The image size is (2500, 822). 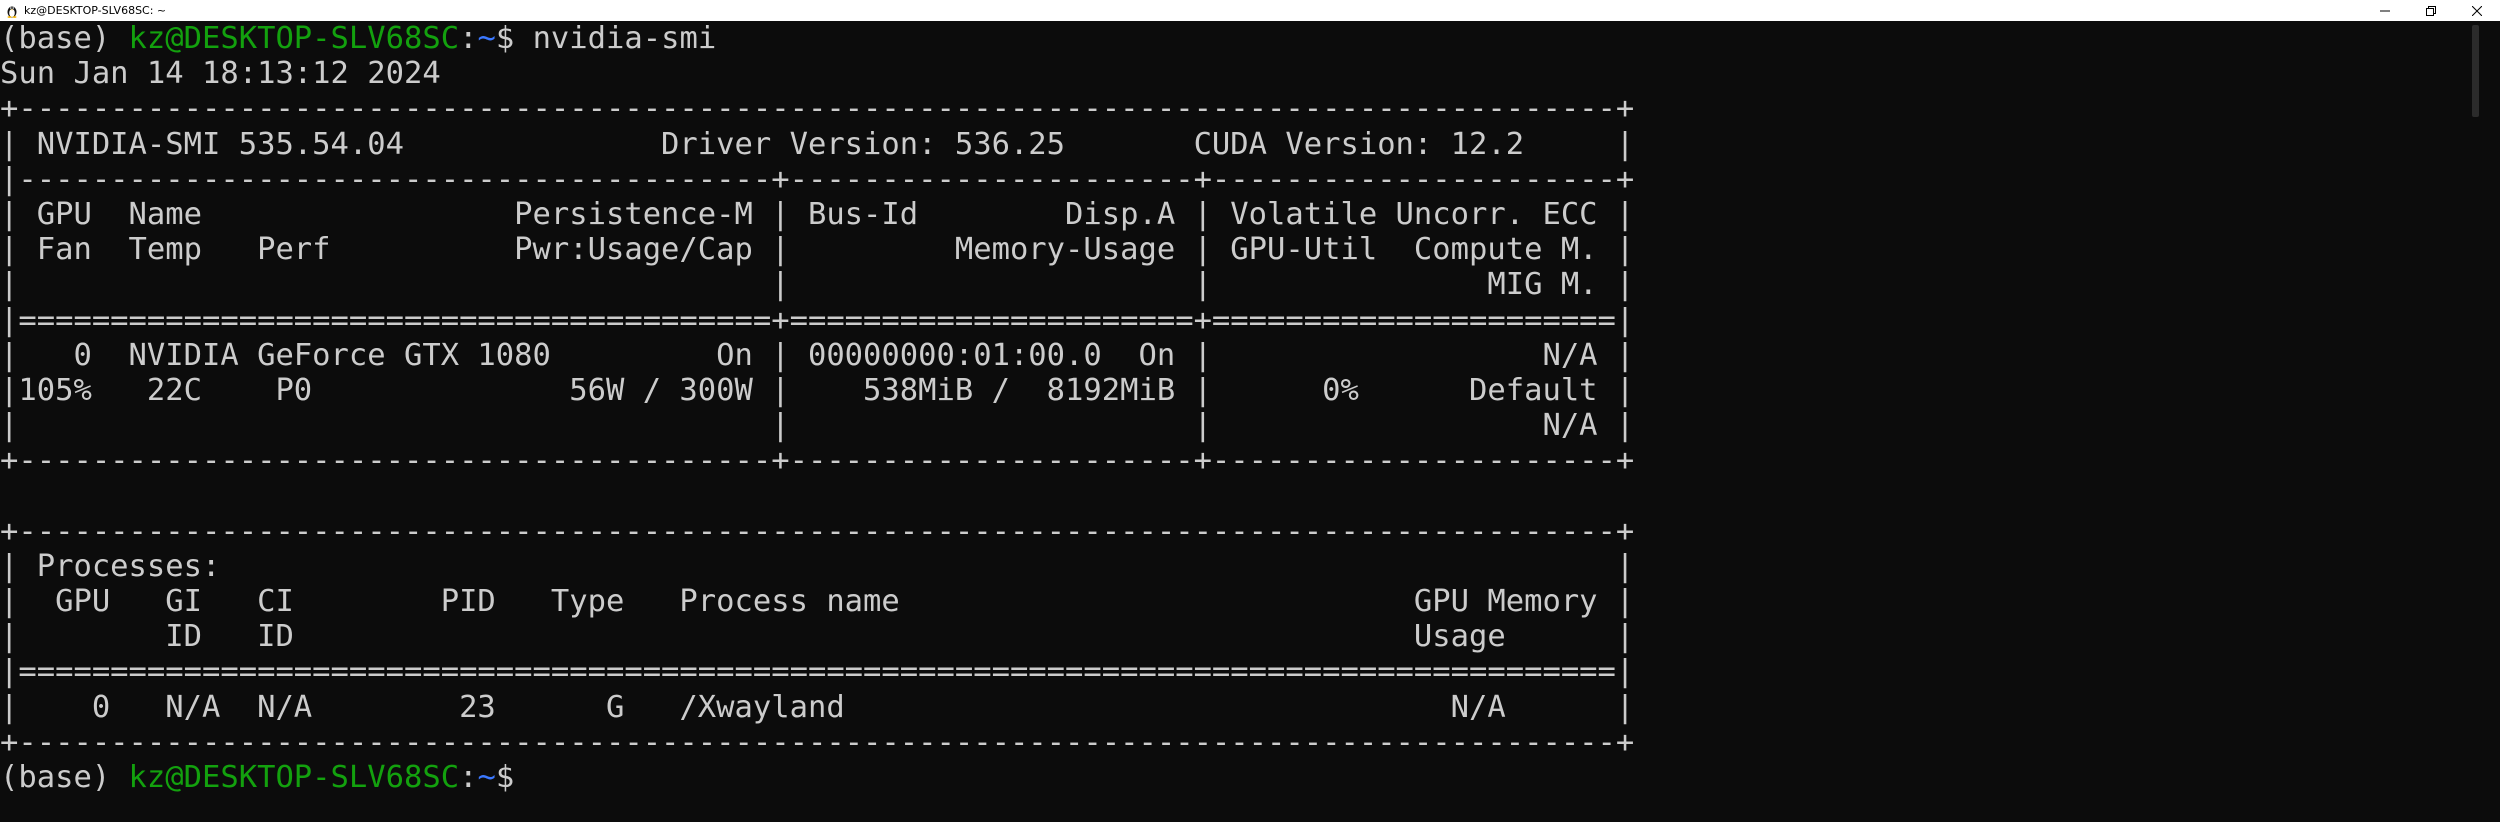 What do you see at coordinates (1250, 10) in the screenshot?
I see `window-titlebar: kz@DESKTOP-SLV68SC: ~` at bounding box center [1250, 10].